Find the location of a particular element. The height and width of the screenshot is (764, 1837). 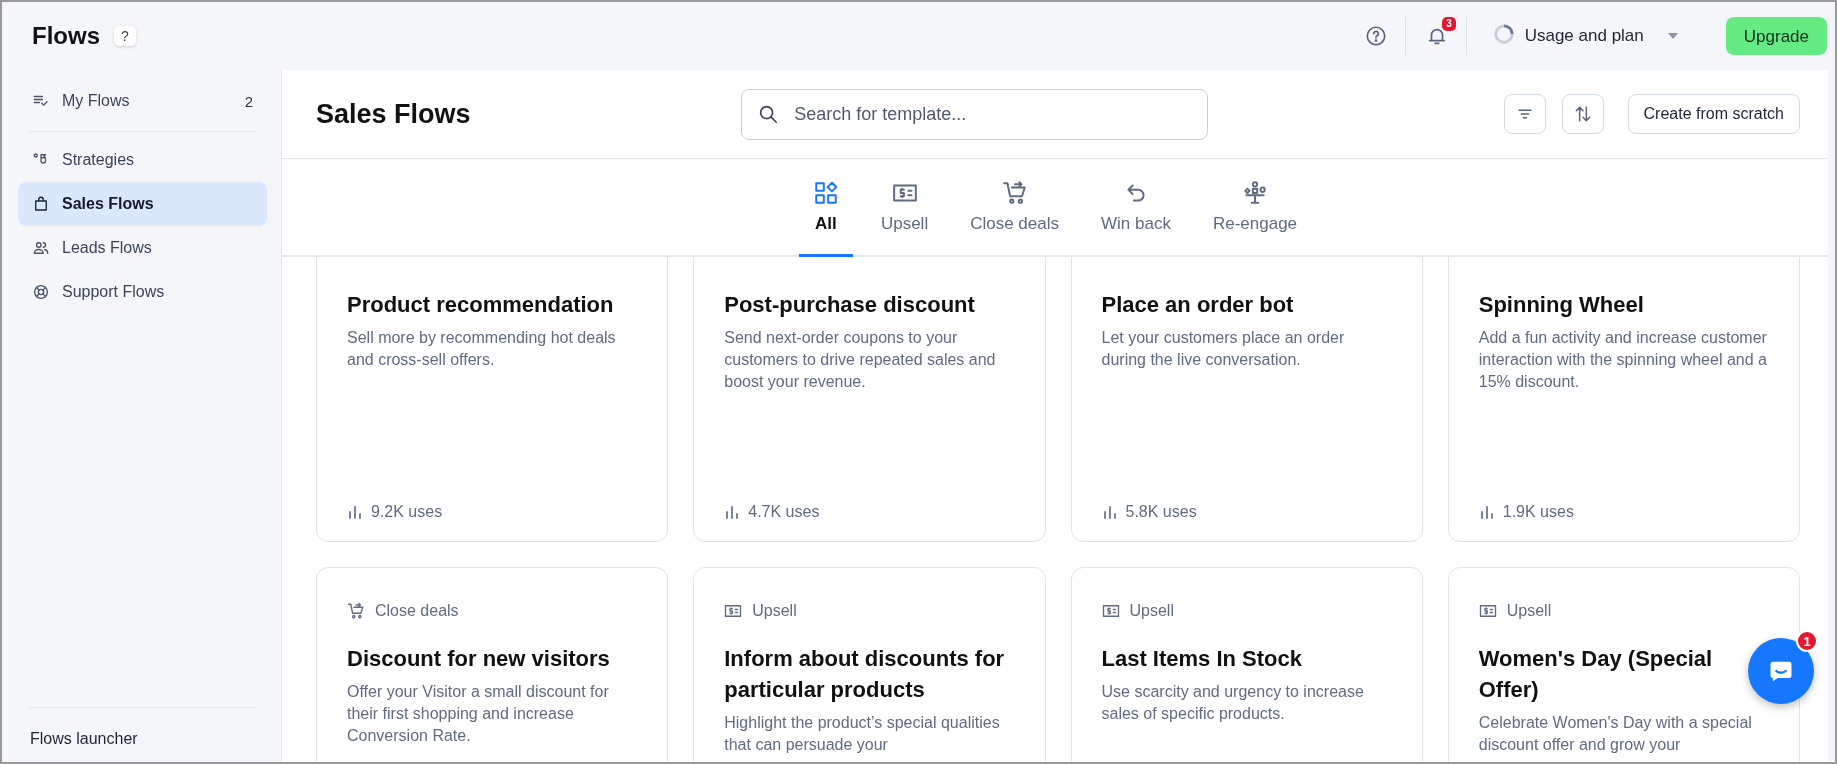

card-title: Place an order bot is located at coordinates (1198, 305).